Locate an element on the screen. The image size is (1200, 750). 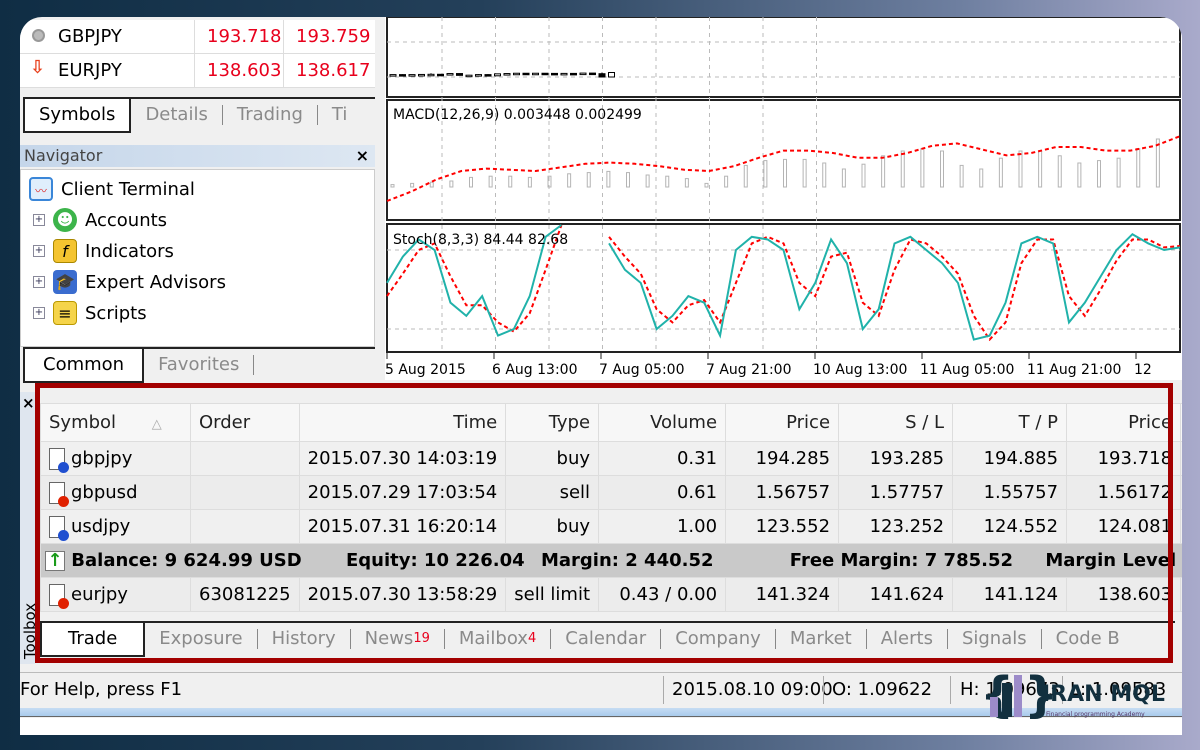
tab-favorites: Favorites is located at coordinates (199, 364).